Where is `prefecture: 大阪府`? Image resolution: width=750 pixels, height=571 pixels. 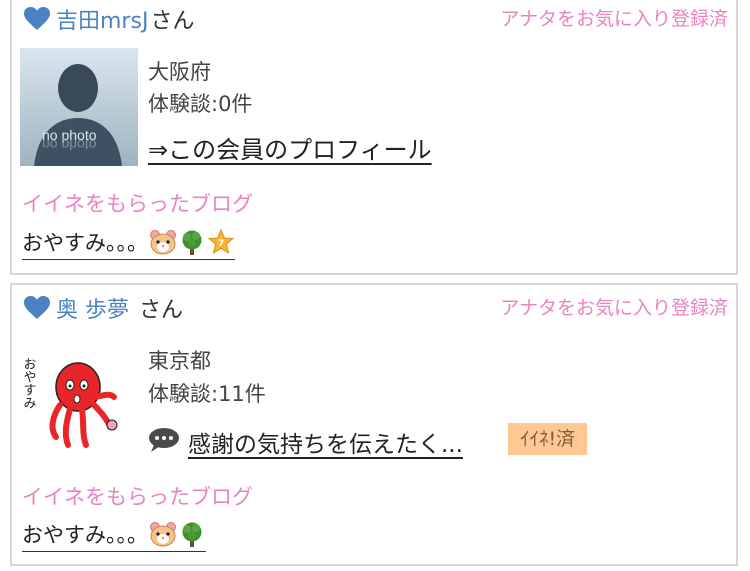
prefecture: 大阪府 is located at coordinates (179, 72).